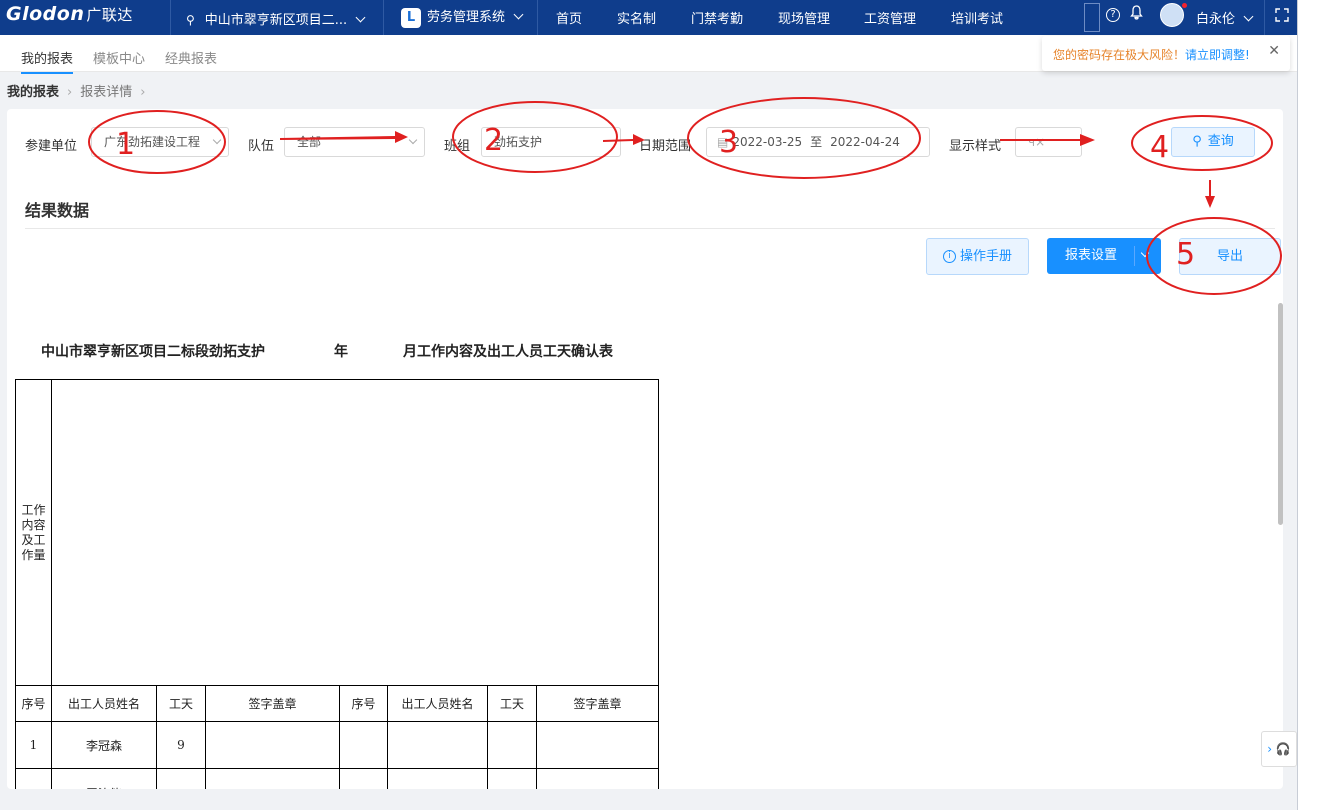 This screenshot has width=1336, height=810. I want to click on date-end: 2022-04-24, so click(865, 142).